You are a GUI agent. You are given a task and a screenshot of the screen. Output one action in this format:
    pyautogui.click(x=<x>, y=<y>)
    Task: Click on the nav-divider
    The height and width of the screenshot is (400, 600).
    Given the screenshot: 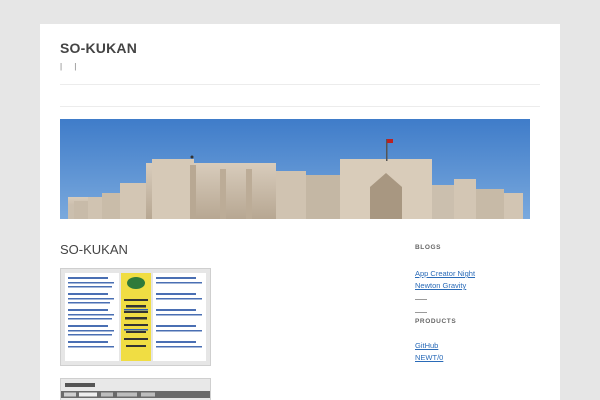 What is the action you would take?
    pyautogui.click(x=300, y=106)
    